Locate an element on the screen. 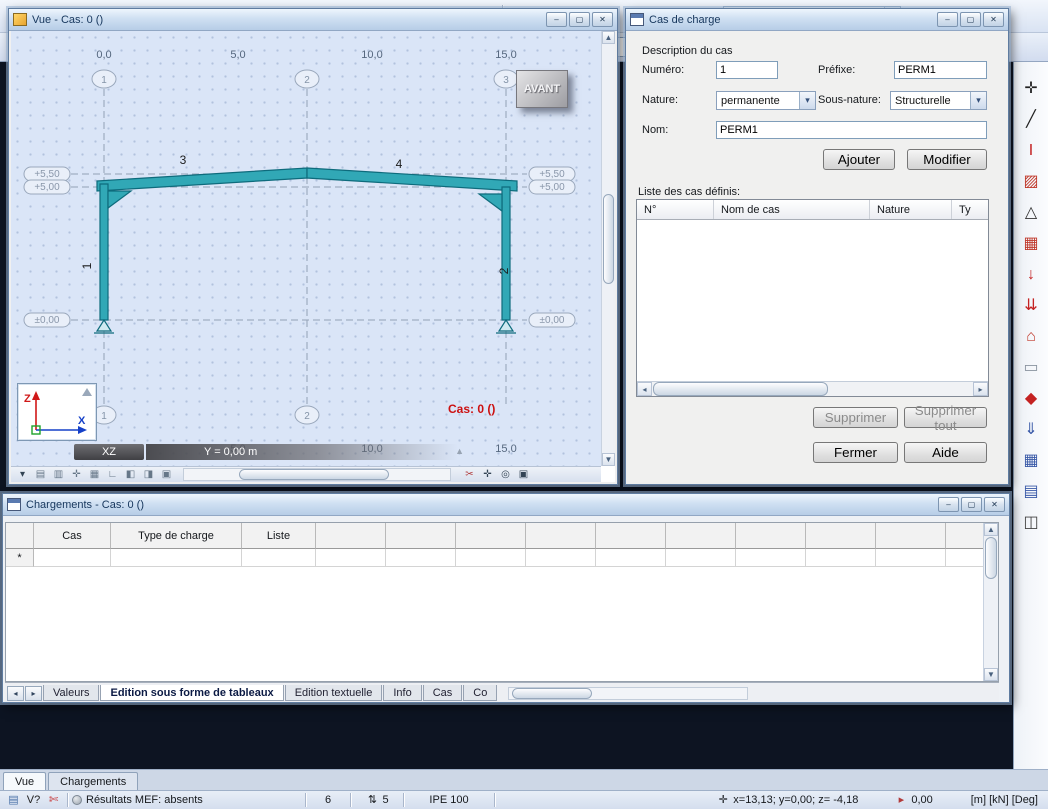  current-section: IPE 100 is located at coordinates (449, 800).